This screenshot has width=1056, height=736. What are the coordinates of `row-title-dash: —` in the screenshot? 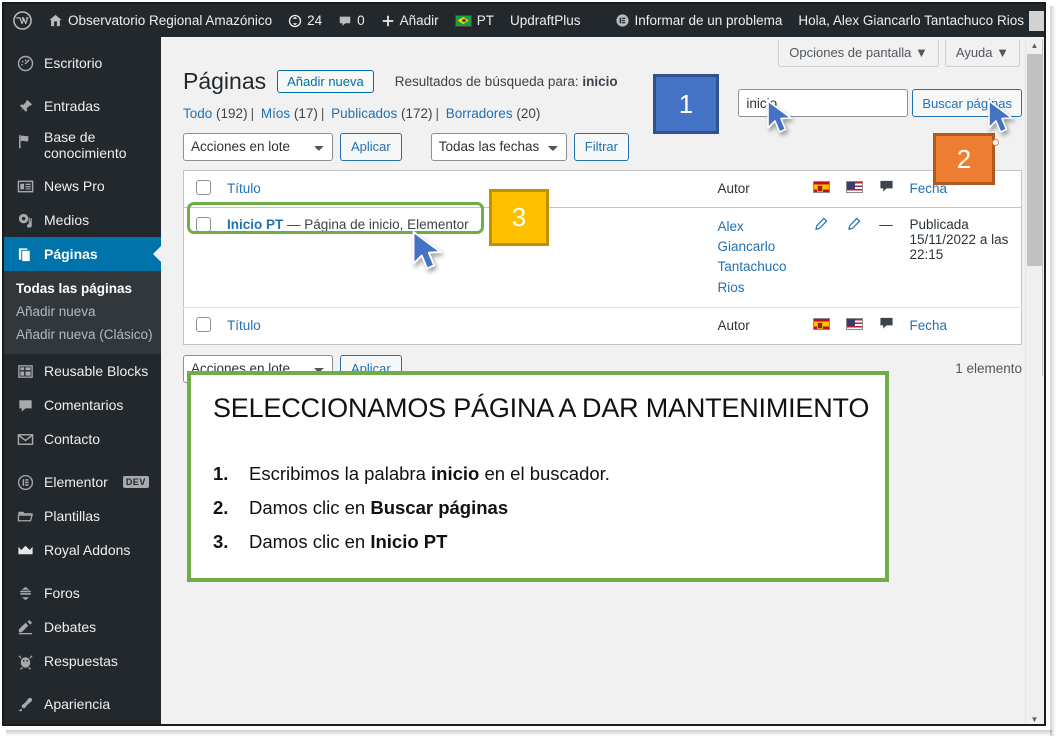 It's located at (294, 224).